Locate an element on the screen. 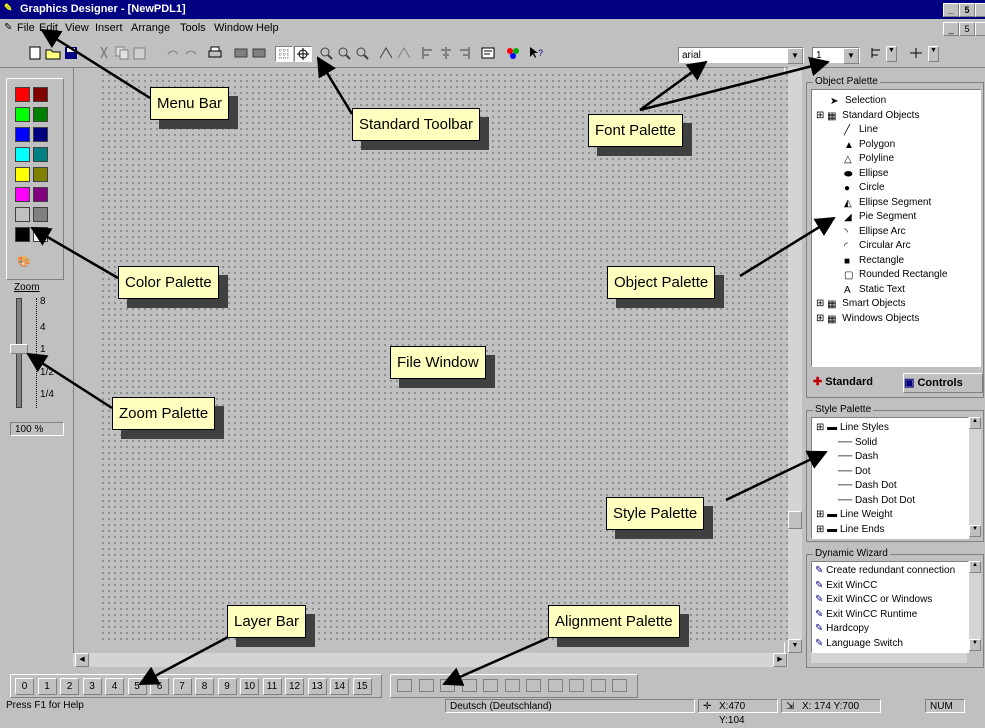 This screenshot has height=728, width=985. color-palette-arrow is located at coordinates (74, 253).